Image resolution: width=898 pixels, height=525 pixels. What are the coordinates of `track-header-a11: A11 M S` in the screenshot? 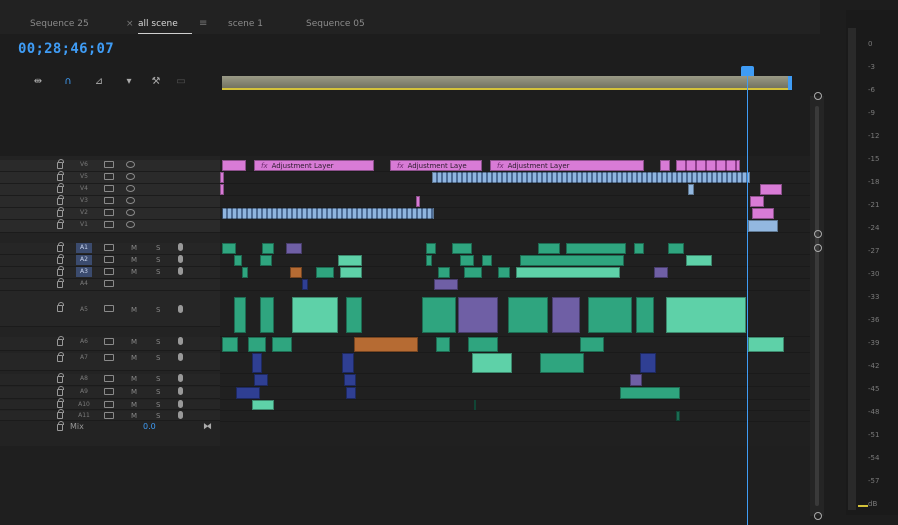 It's located at (110, 415).